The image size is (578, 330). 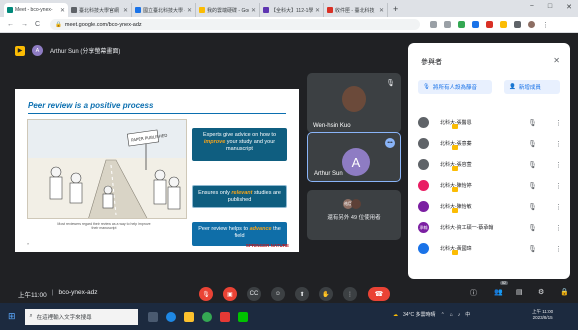 I want to click on more-options-icon: •••, so click(x=390, y=143).